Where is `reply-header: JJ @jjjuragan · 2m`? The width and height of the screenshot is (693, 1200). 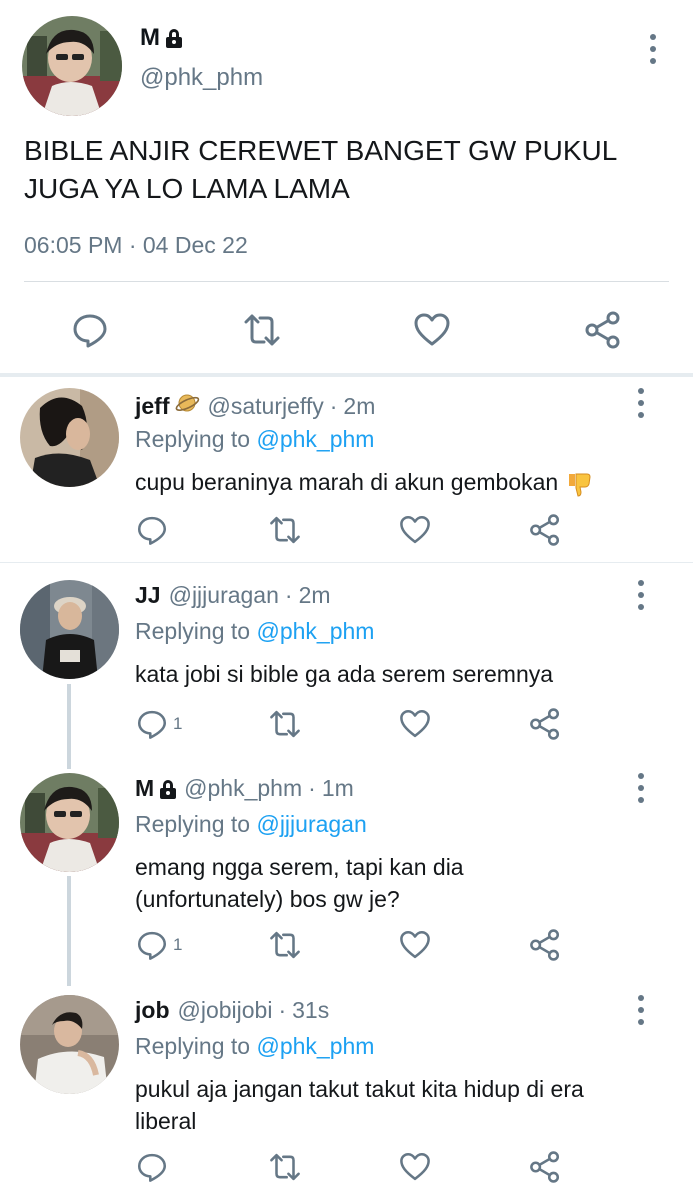 reply-header: JJ @jjjuragan · 2m is located at coordinates (233, 595).